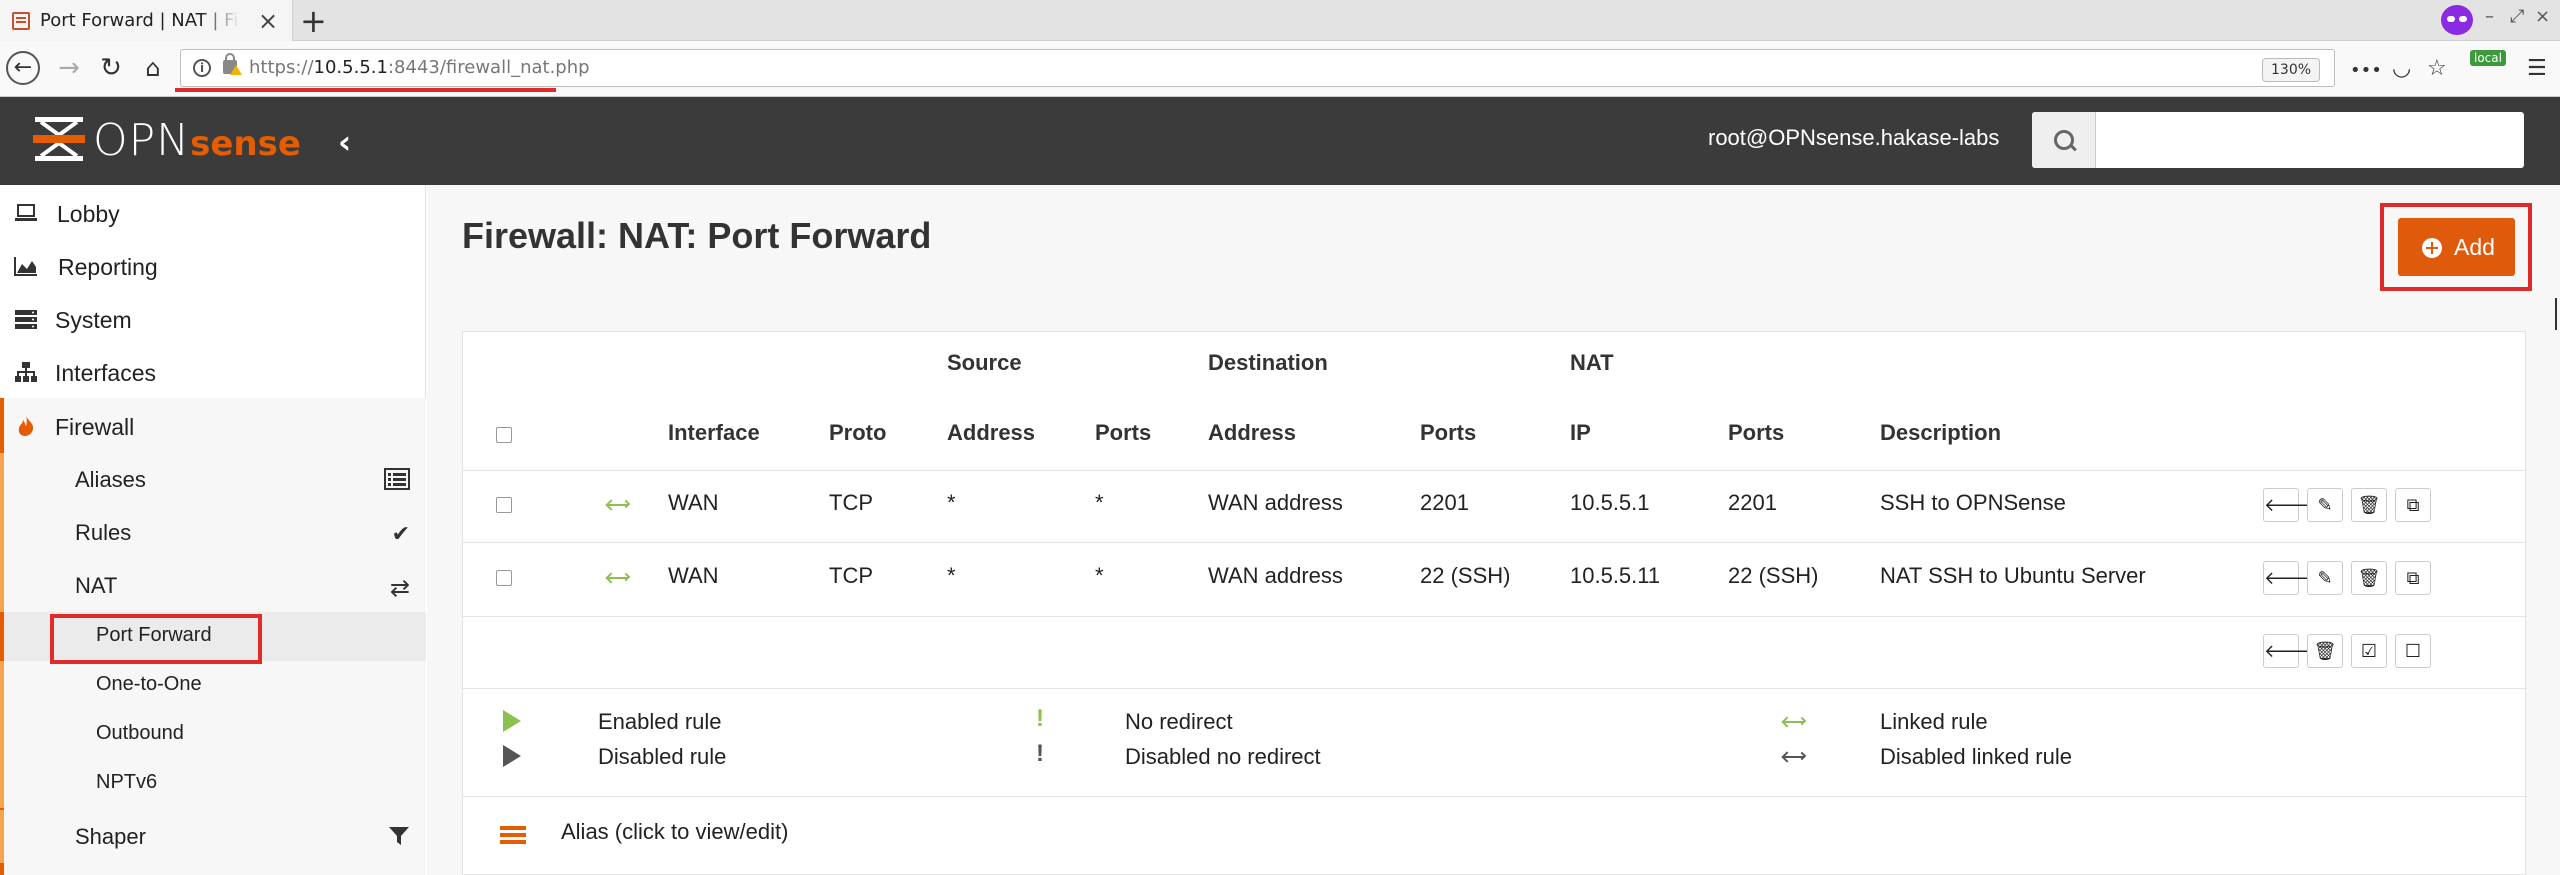 Image resolution: width=2560 pixels, height=875 pixels. What do you see at coordinates (2457, 20) in the screenshot?
I see `private-browsing-icon` at bounding box center [2457, 20].